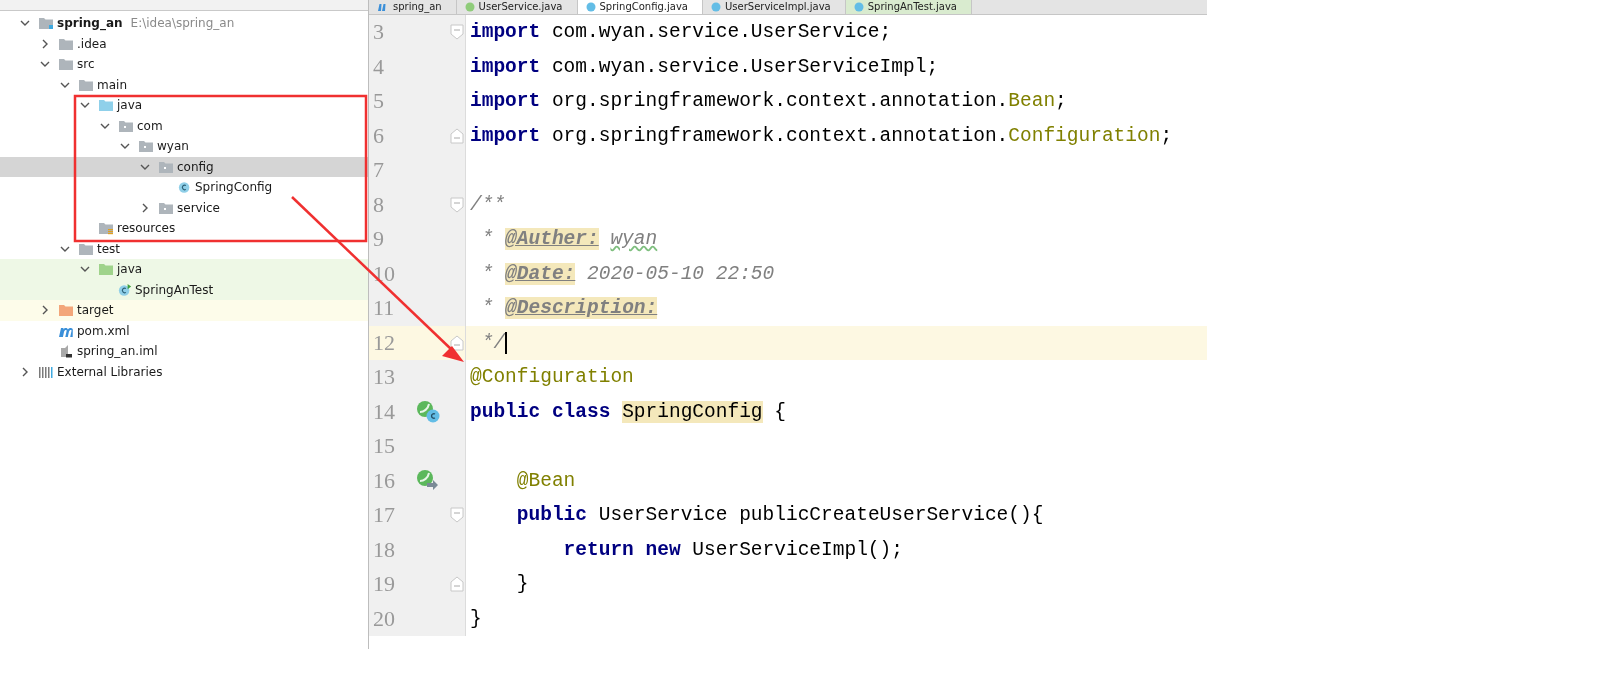  Describe the element at coordinates (551, 377) in the screenshot. I see `code-line: @Configuration` at that location.